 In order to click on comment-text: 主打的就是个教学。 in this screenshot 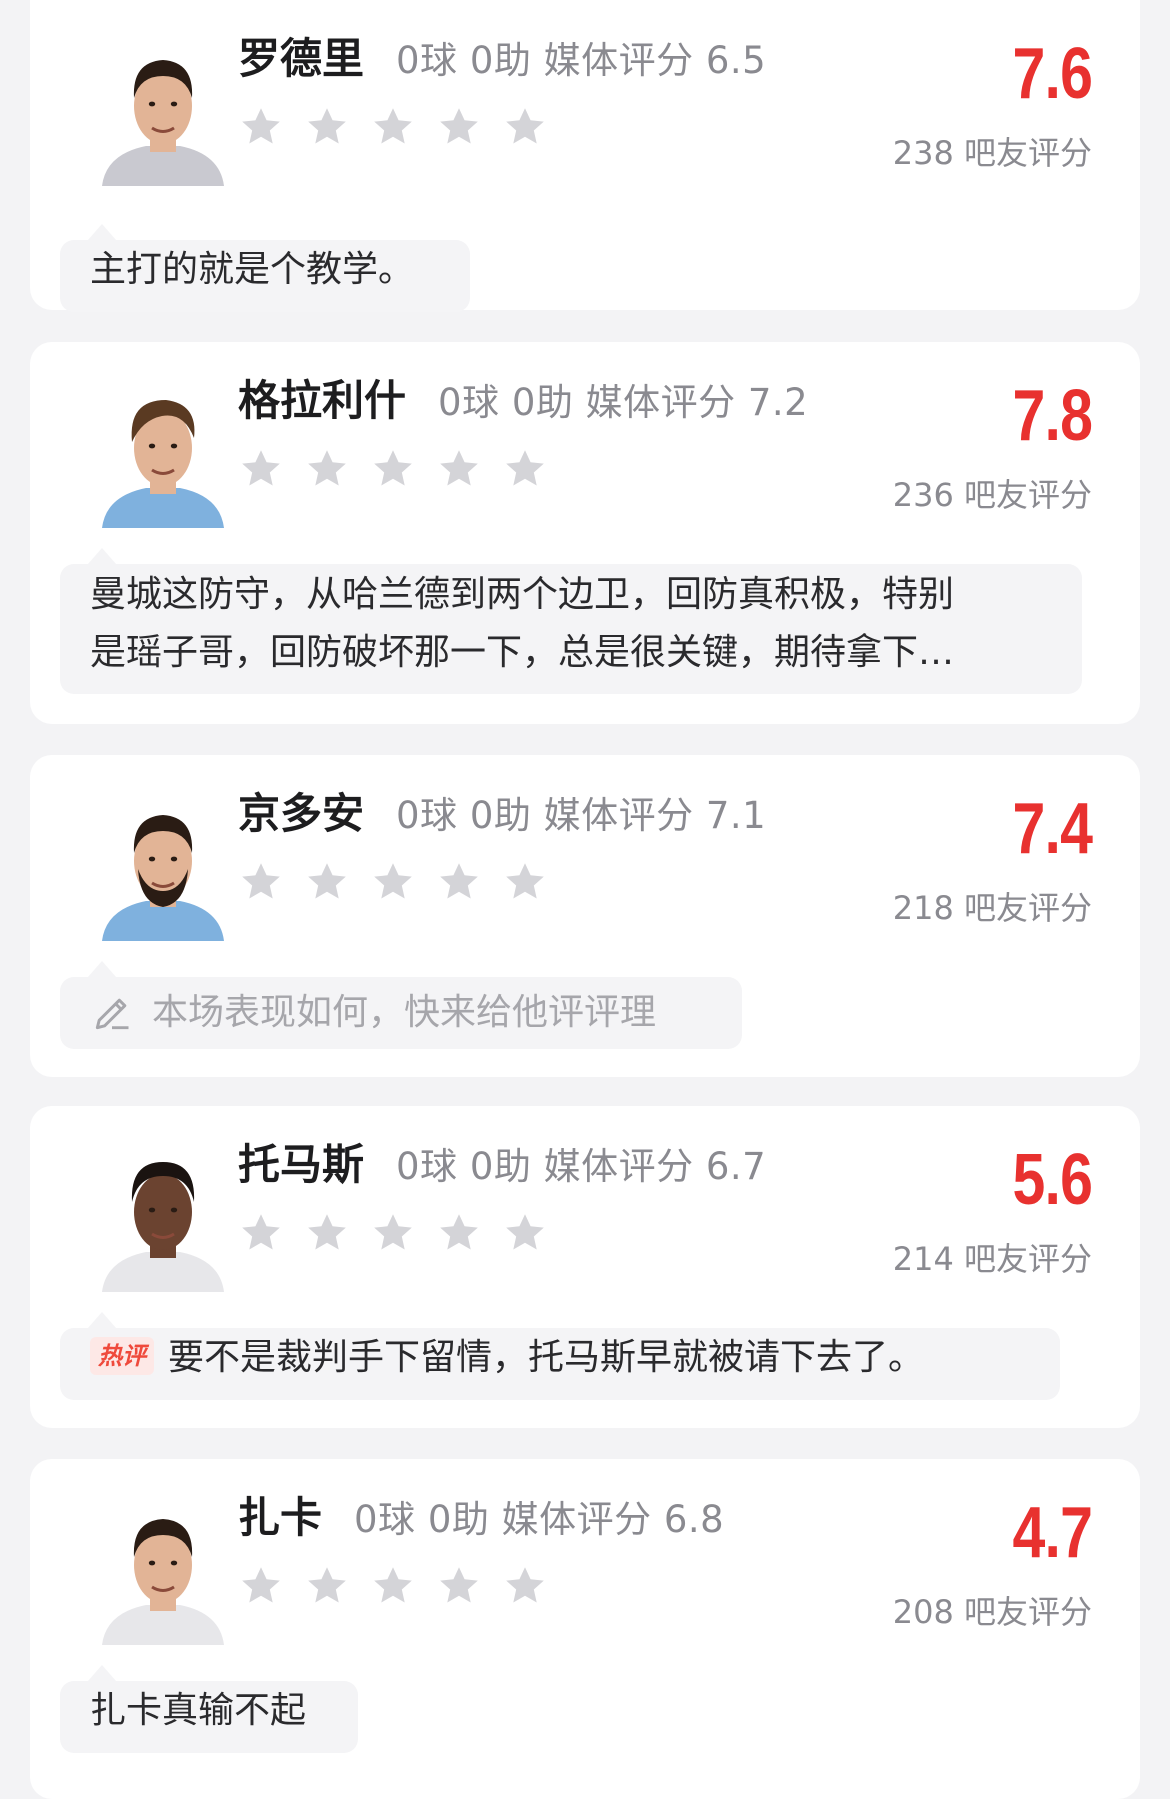, I will do `click(252, 269)`.